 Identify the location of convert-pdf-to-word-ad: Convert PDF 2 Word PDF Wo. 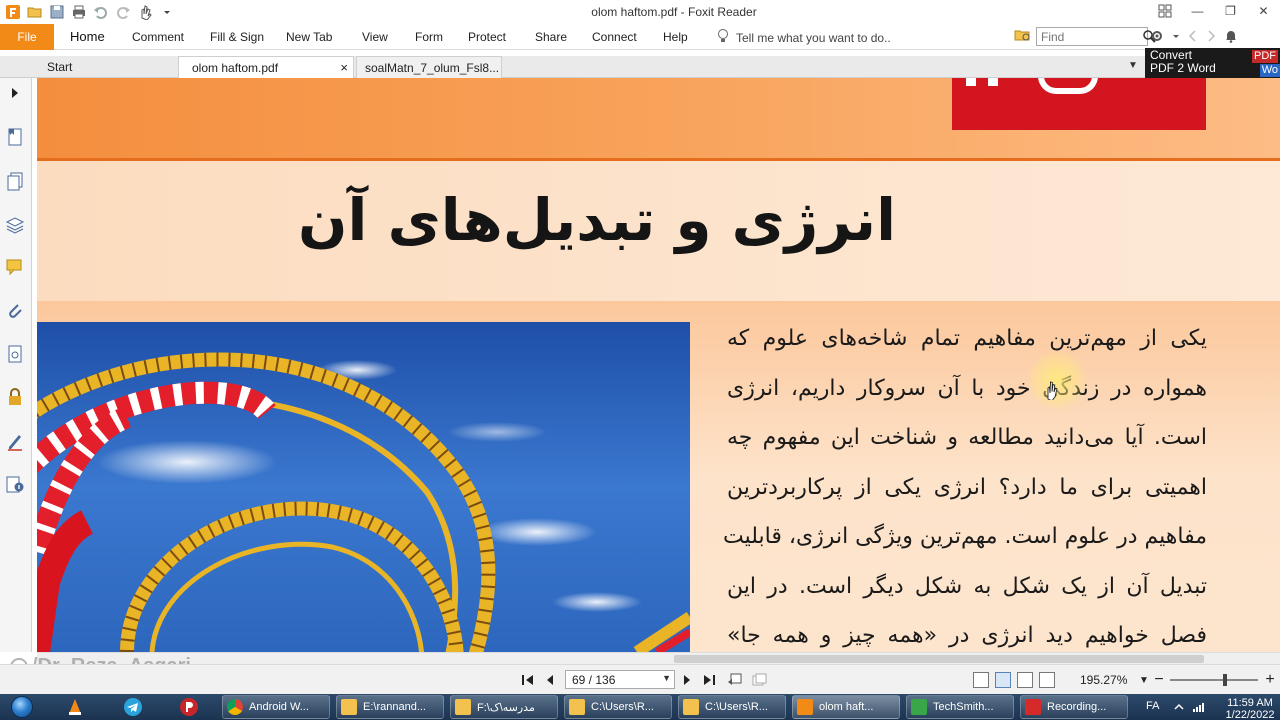
(1212, 63).